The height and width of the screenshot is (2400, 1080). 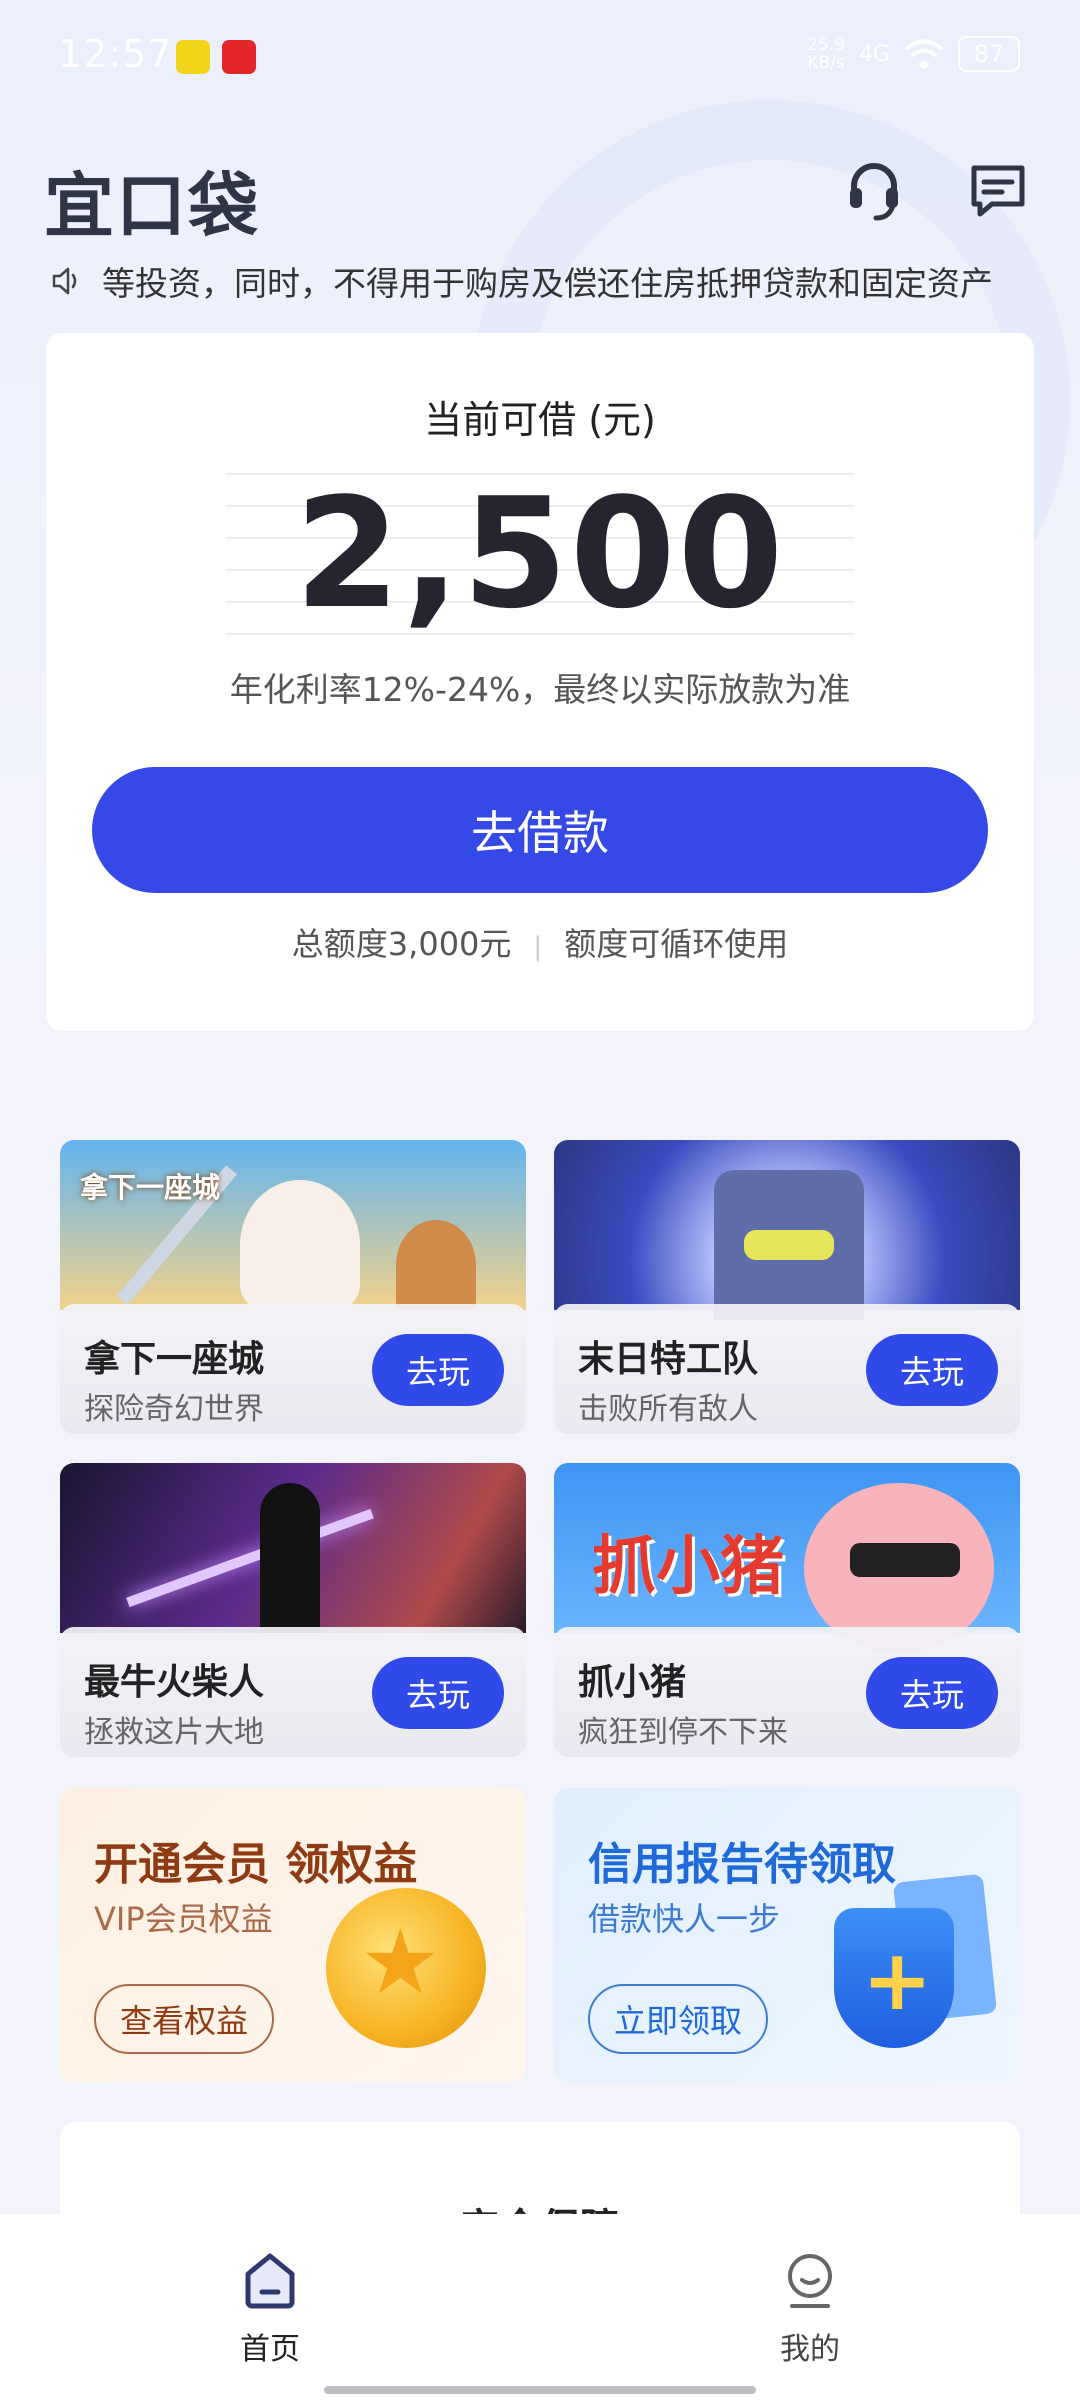 What do you see at coordinates (787, 1692) in the screenshot?
I see `game-info-panel: 抓小猪 疯狂到停不下来 去玩` at bounding box center [787, 1692].